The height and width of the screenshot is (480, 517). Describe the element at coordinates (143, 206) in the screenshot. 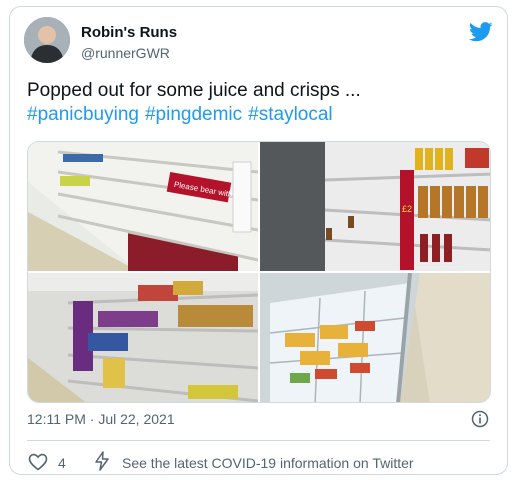

I see `photo-empty-shelves-1: Please bear with us` at that location.